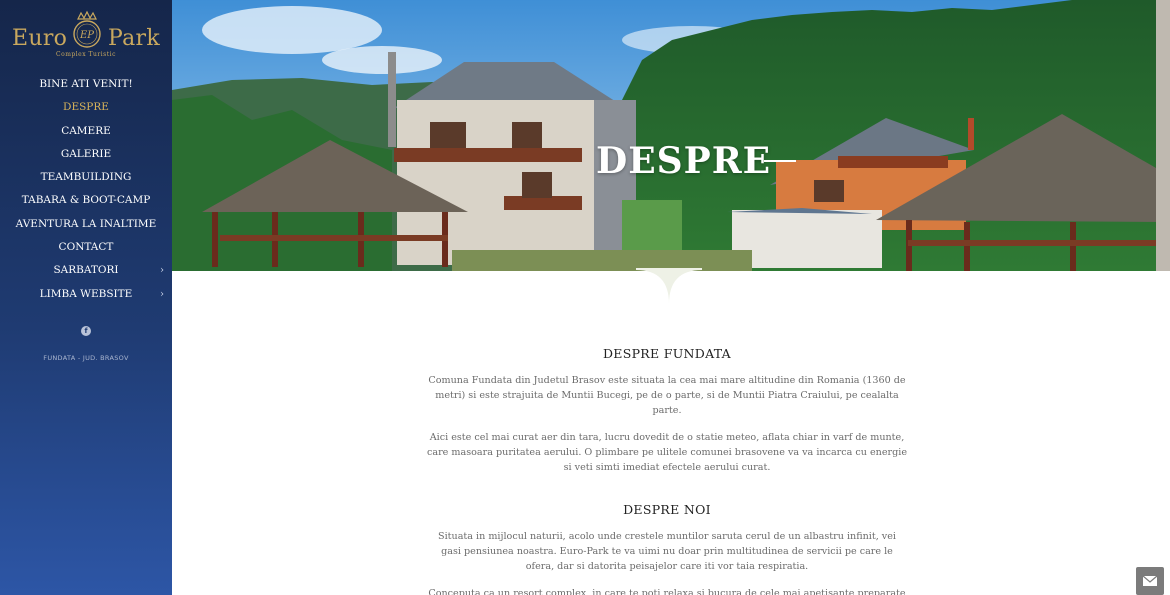  Describe the element at coordinates (780, 161) in the screenshot. I see `hero-title-divider` at that location.